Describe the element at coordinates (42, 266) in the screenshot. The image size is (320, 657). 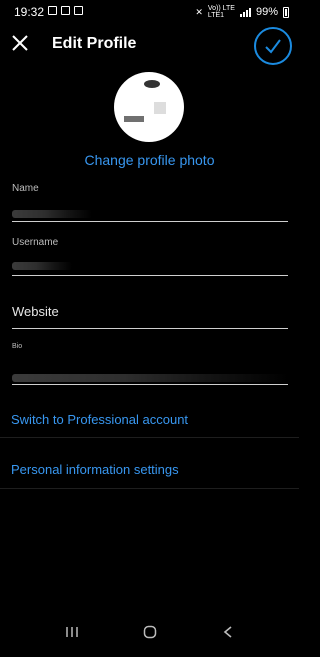
I see `username-field` at that location.